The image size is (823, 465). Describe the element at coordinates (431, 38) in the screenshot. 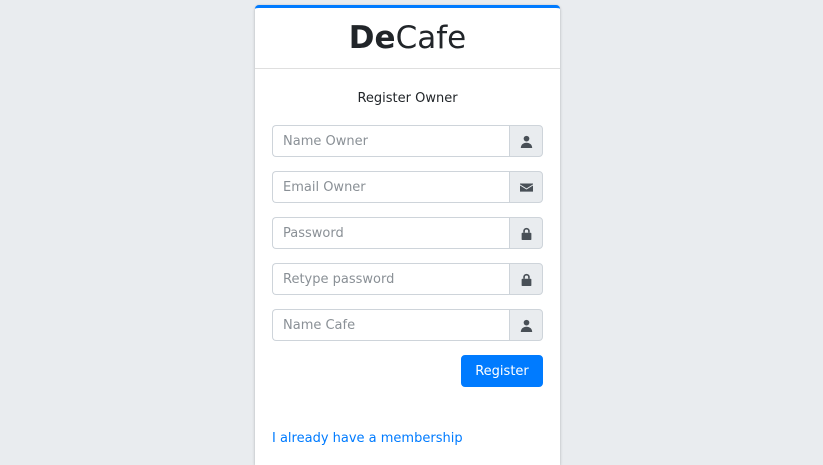

I see `brand-regular: Cafe` at that location.